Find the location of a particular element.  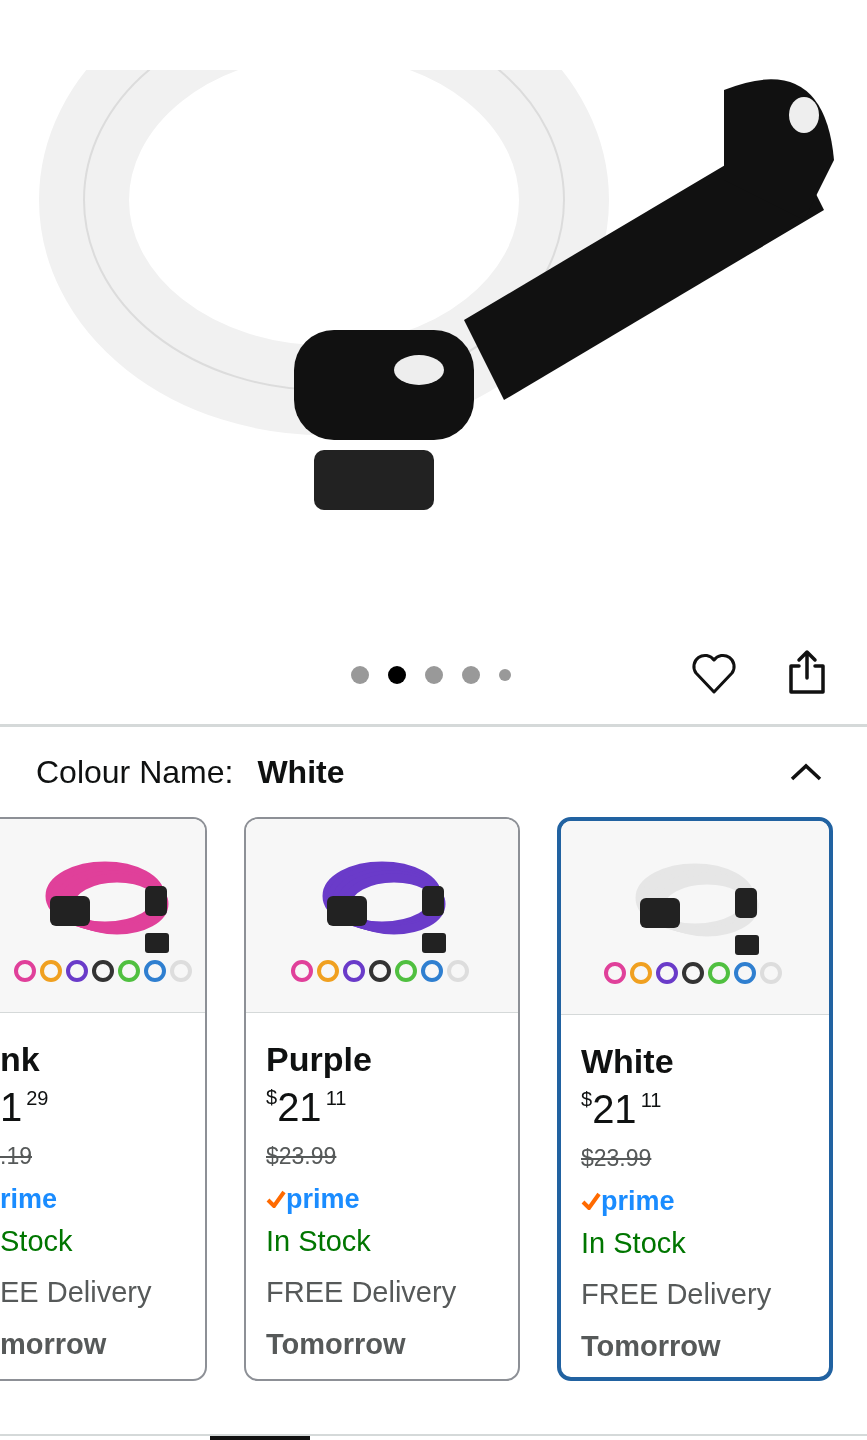

chevron-up-icon is located at coordinates (806, 772).